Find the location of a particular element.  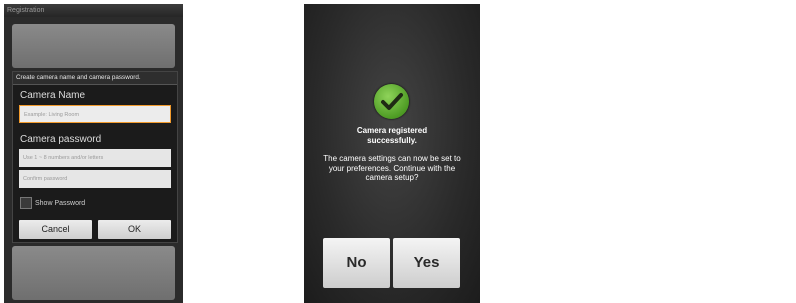

no-button: No is located at coordinates (356, 263).